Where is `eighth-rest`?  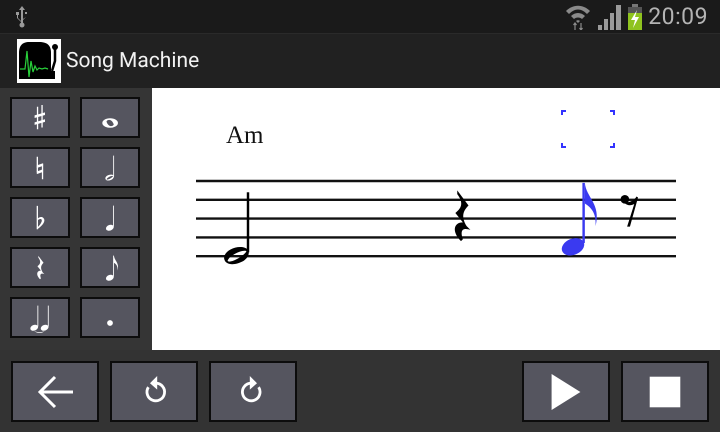 eighth-rest is located at coordinates (629, 211).